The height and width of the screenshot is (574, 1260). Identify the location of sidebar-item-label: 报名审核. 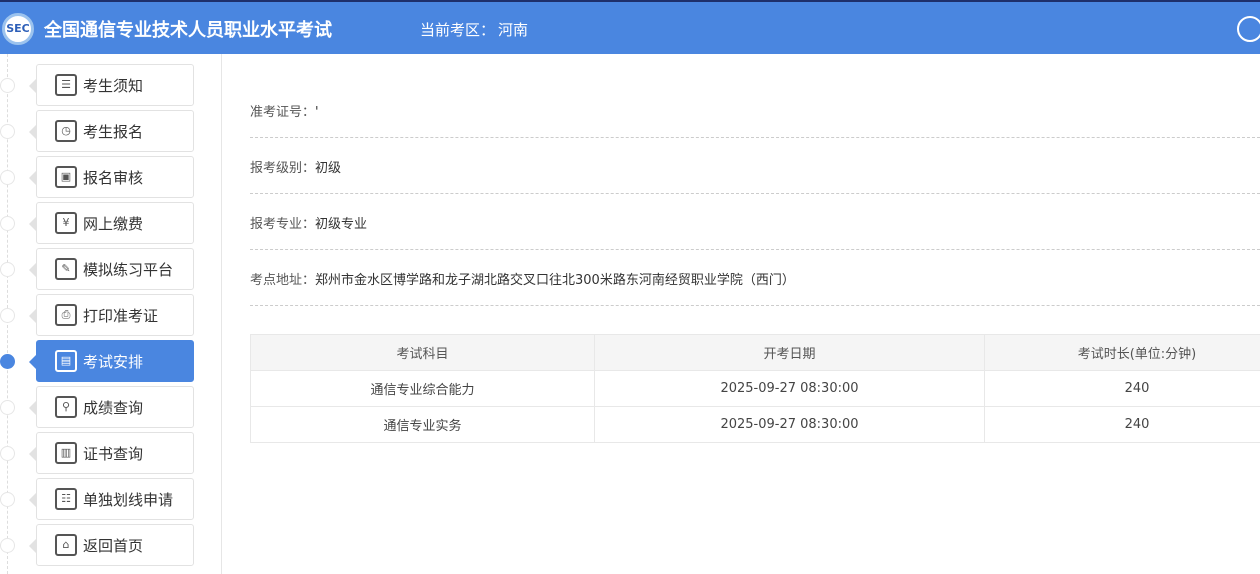
(113, 177).